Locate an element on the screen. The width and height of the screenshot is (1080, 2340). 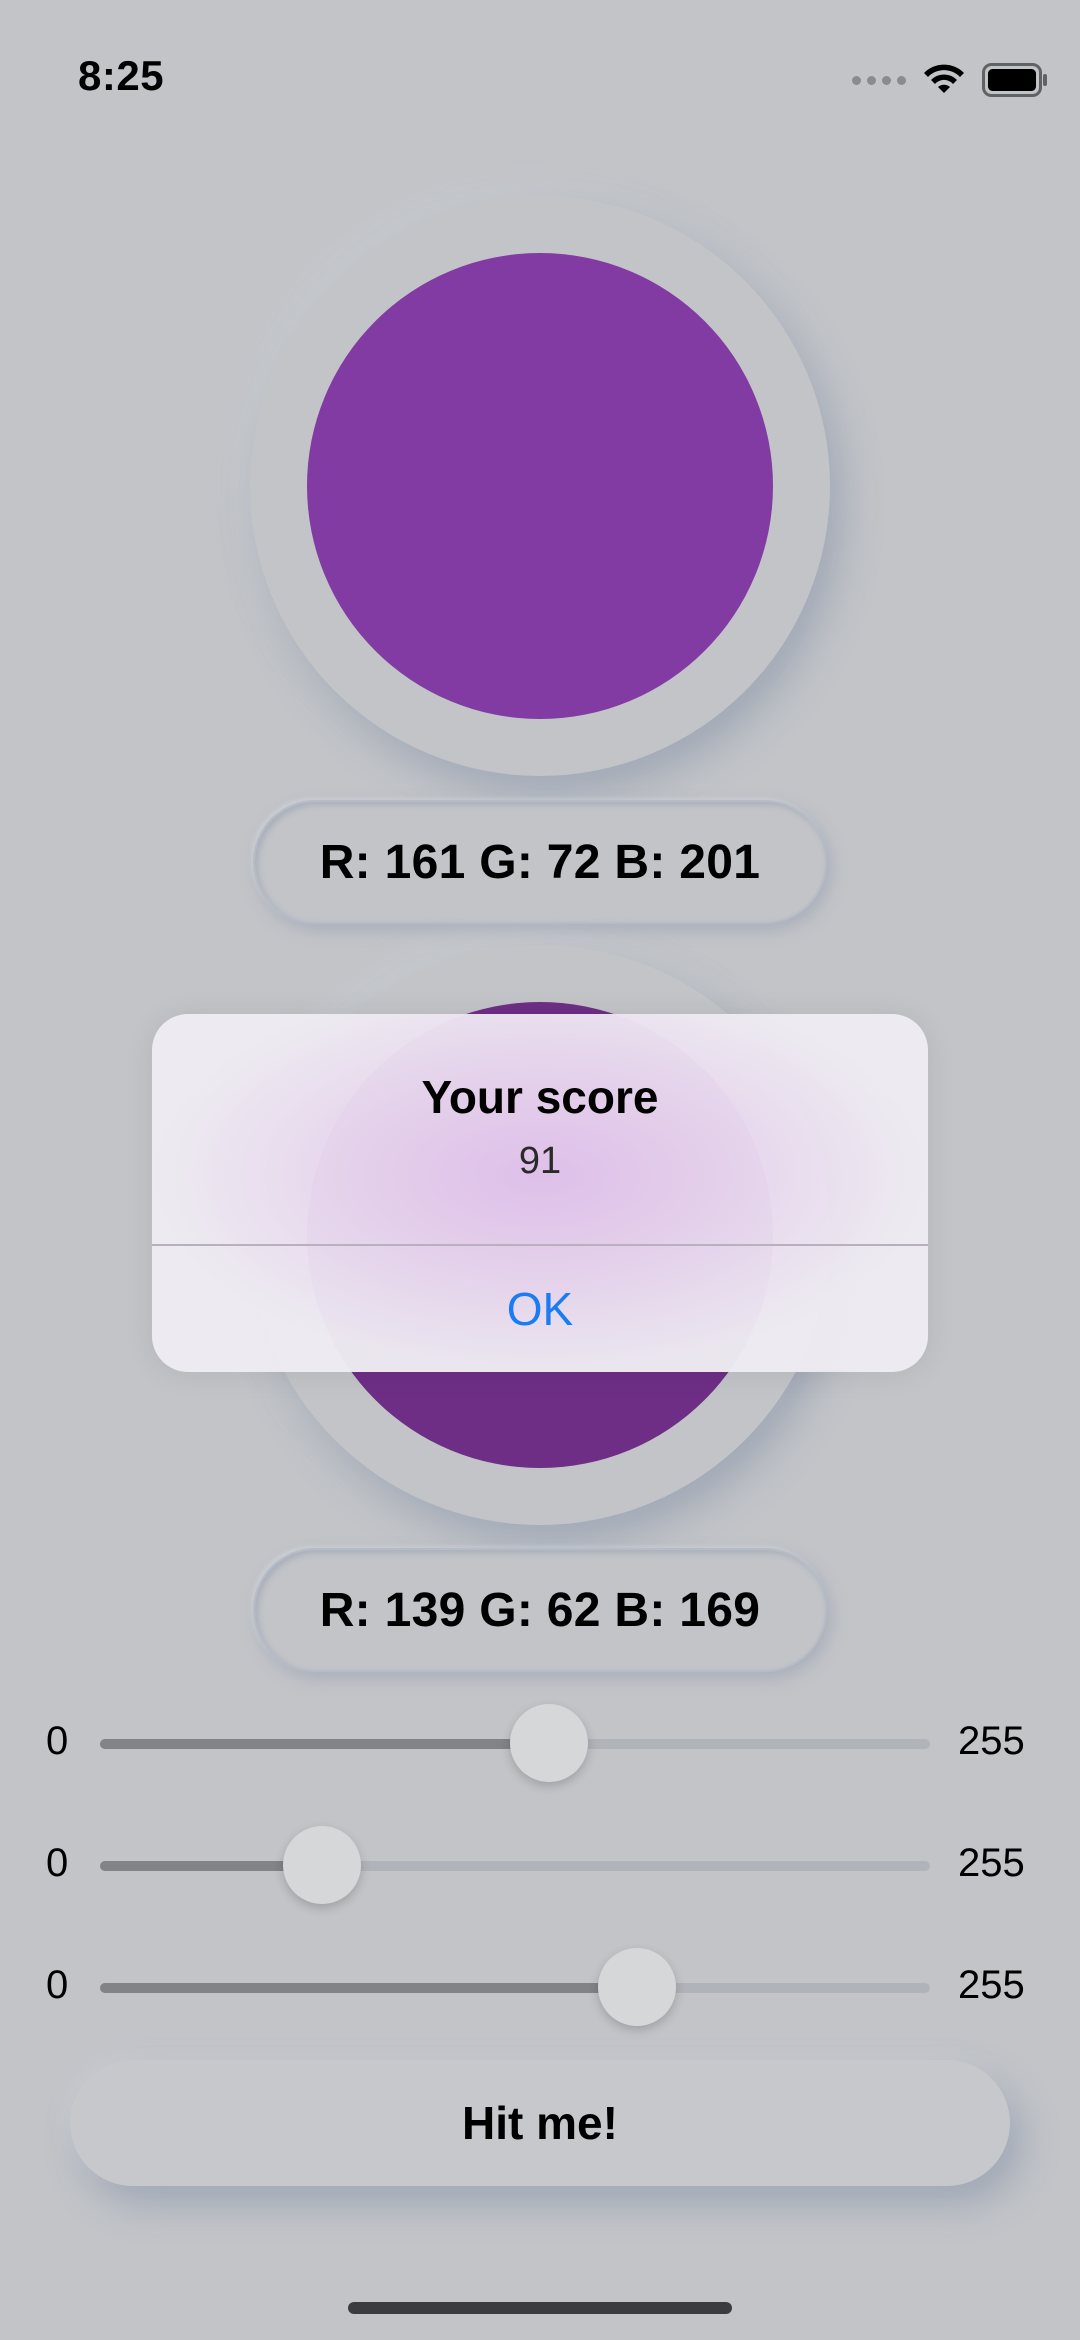
cellular-dots-icon is located at coordinates (879, 80).